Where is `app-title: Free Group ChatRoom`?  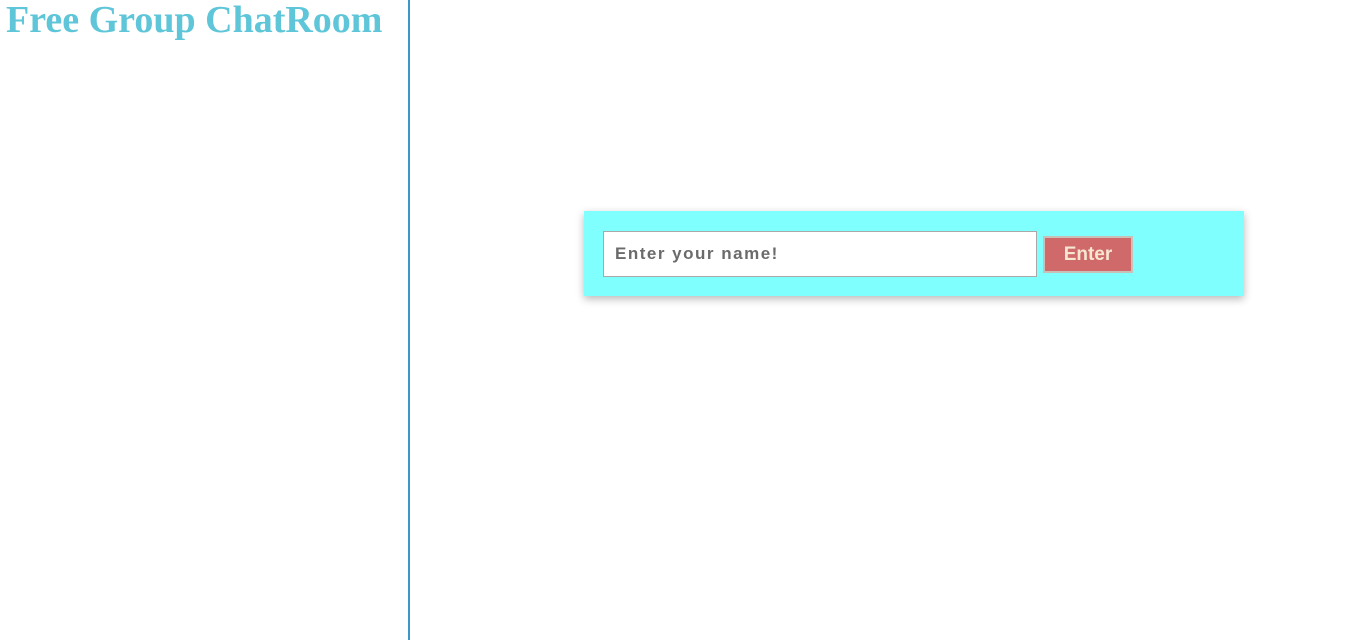 app-title: Free Group ChatRoom is located at coordinates (194, 20).